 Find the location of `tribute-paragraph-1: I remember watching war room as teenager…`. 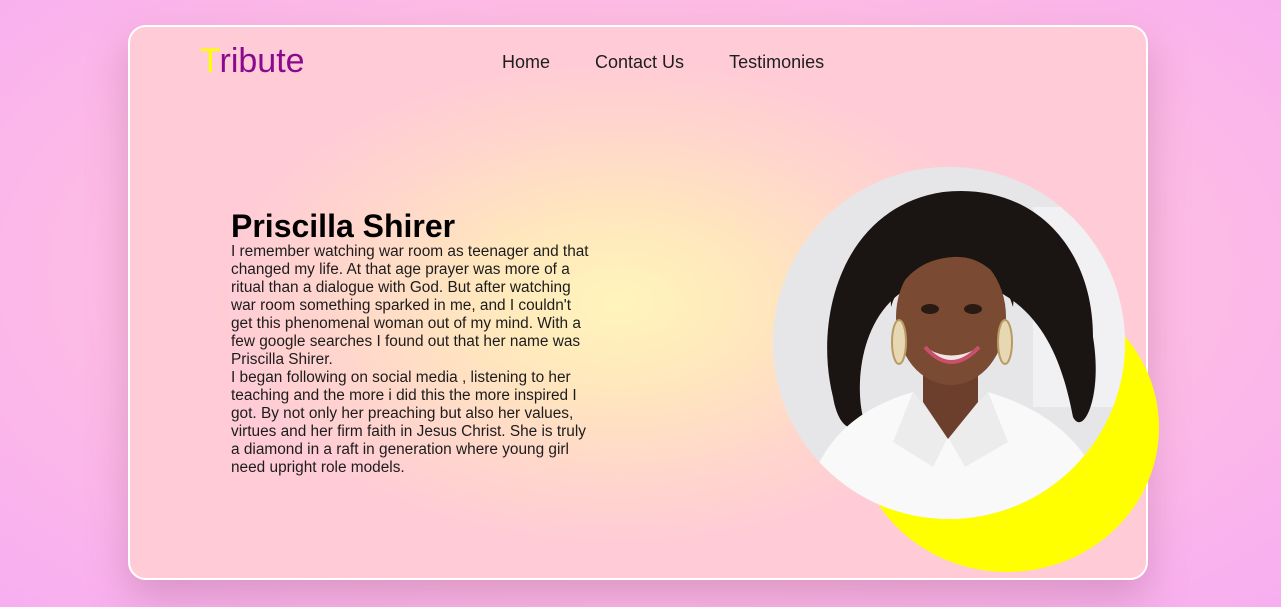

tribute-paragraph-1: I remember watching war room as teenager… is located at coordinates (410, 305).